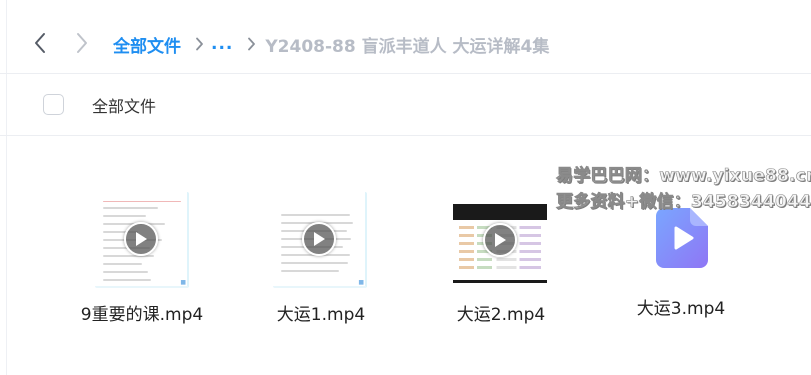  I want to click on file-item: ■ 大运1.mp4, so click(321, 258).